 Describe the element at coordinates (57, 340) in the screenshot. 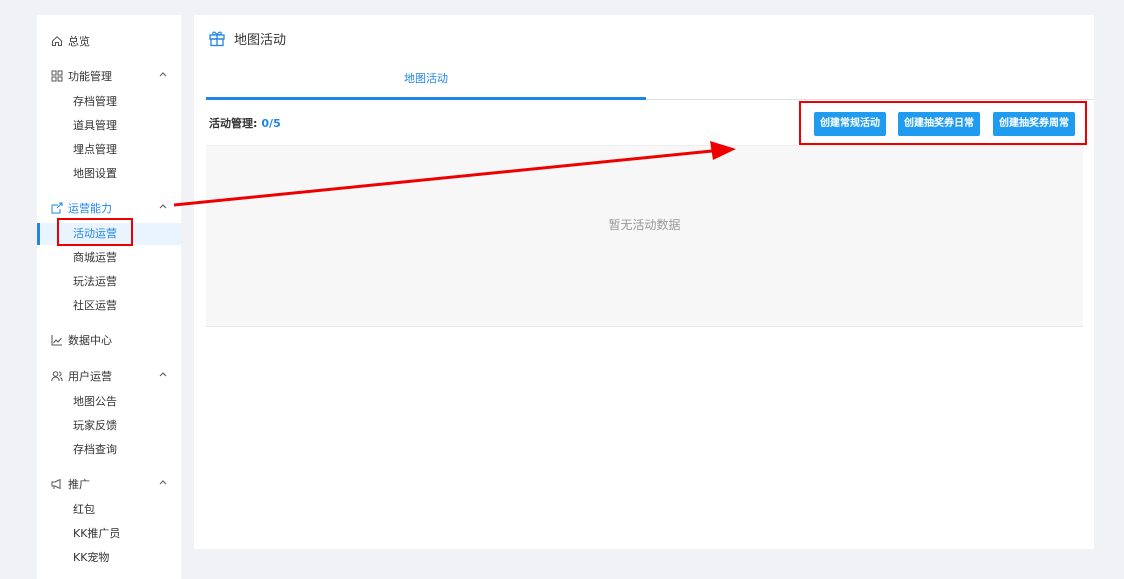

I see `chart-icon` at that location.